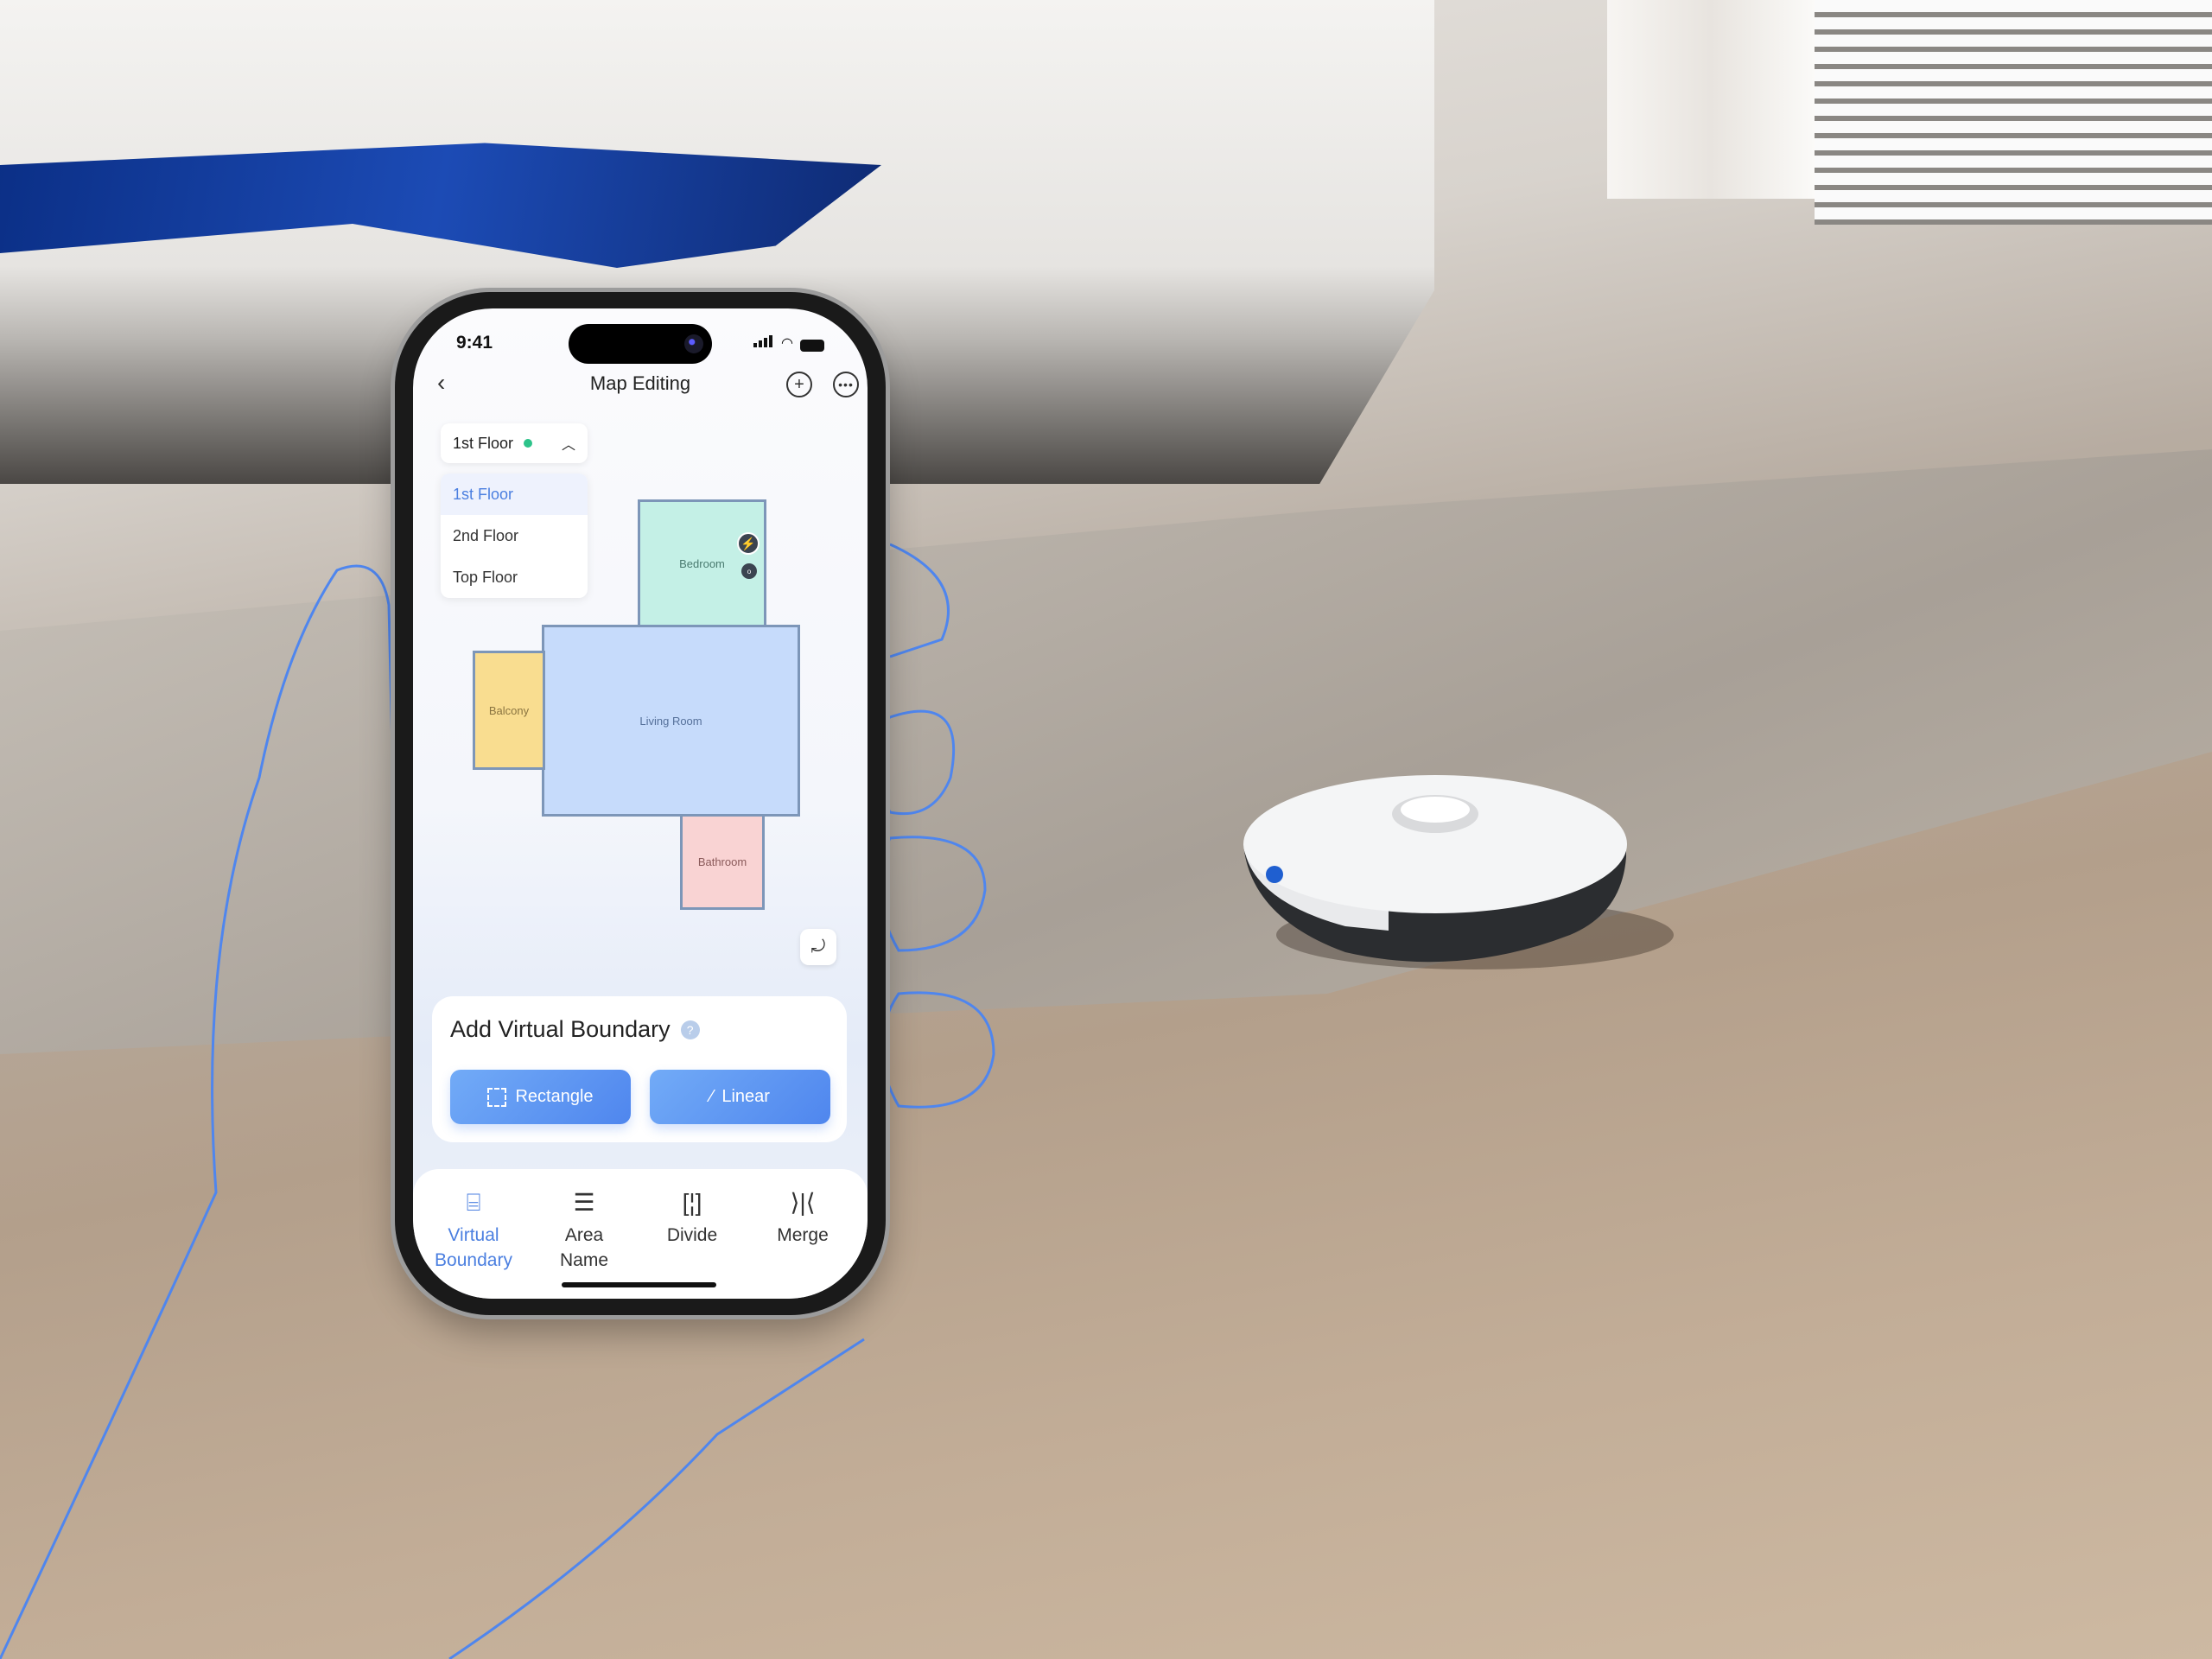 The height and width of the screenshot is (1659, 2212). What do you see at coordinates (554, 1096) in the screenshot?
I see `rectangle-label: Rectangle` at bounding box center [554, 1096].